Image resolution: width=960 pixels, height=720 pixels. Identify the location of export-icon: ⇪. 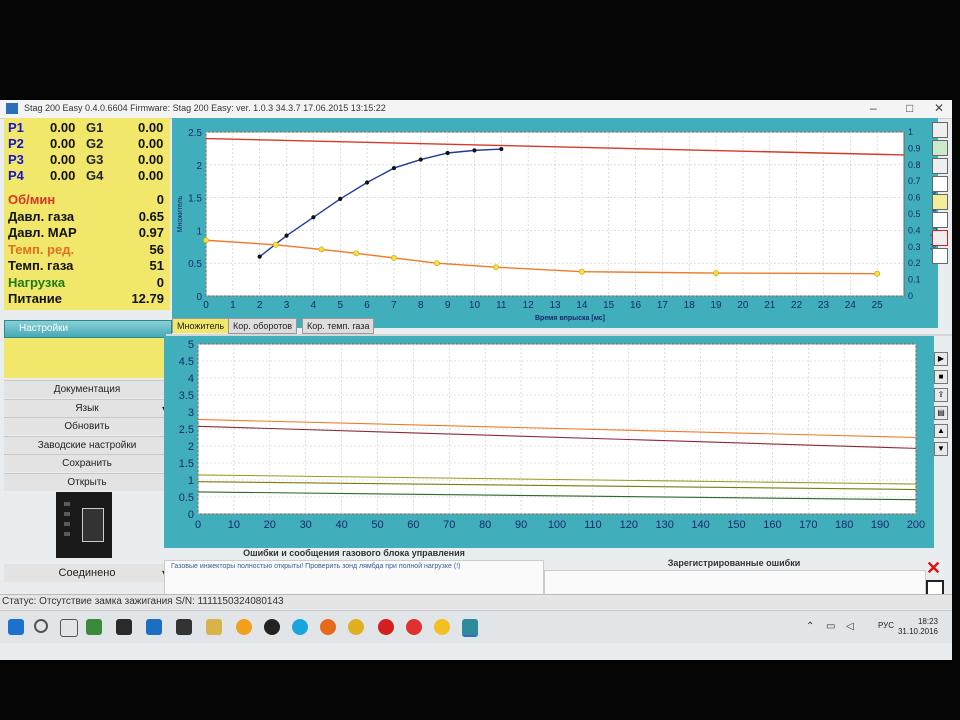
(941, 395).